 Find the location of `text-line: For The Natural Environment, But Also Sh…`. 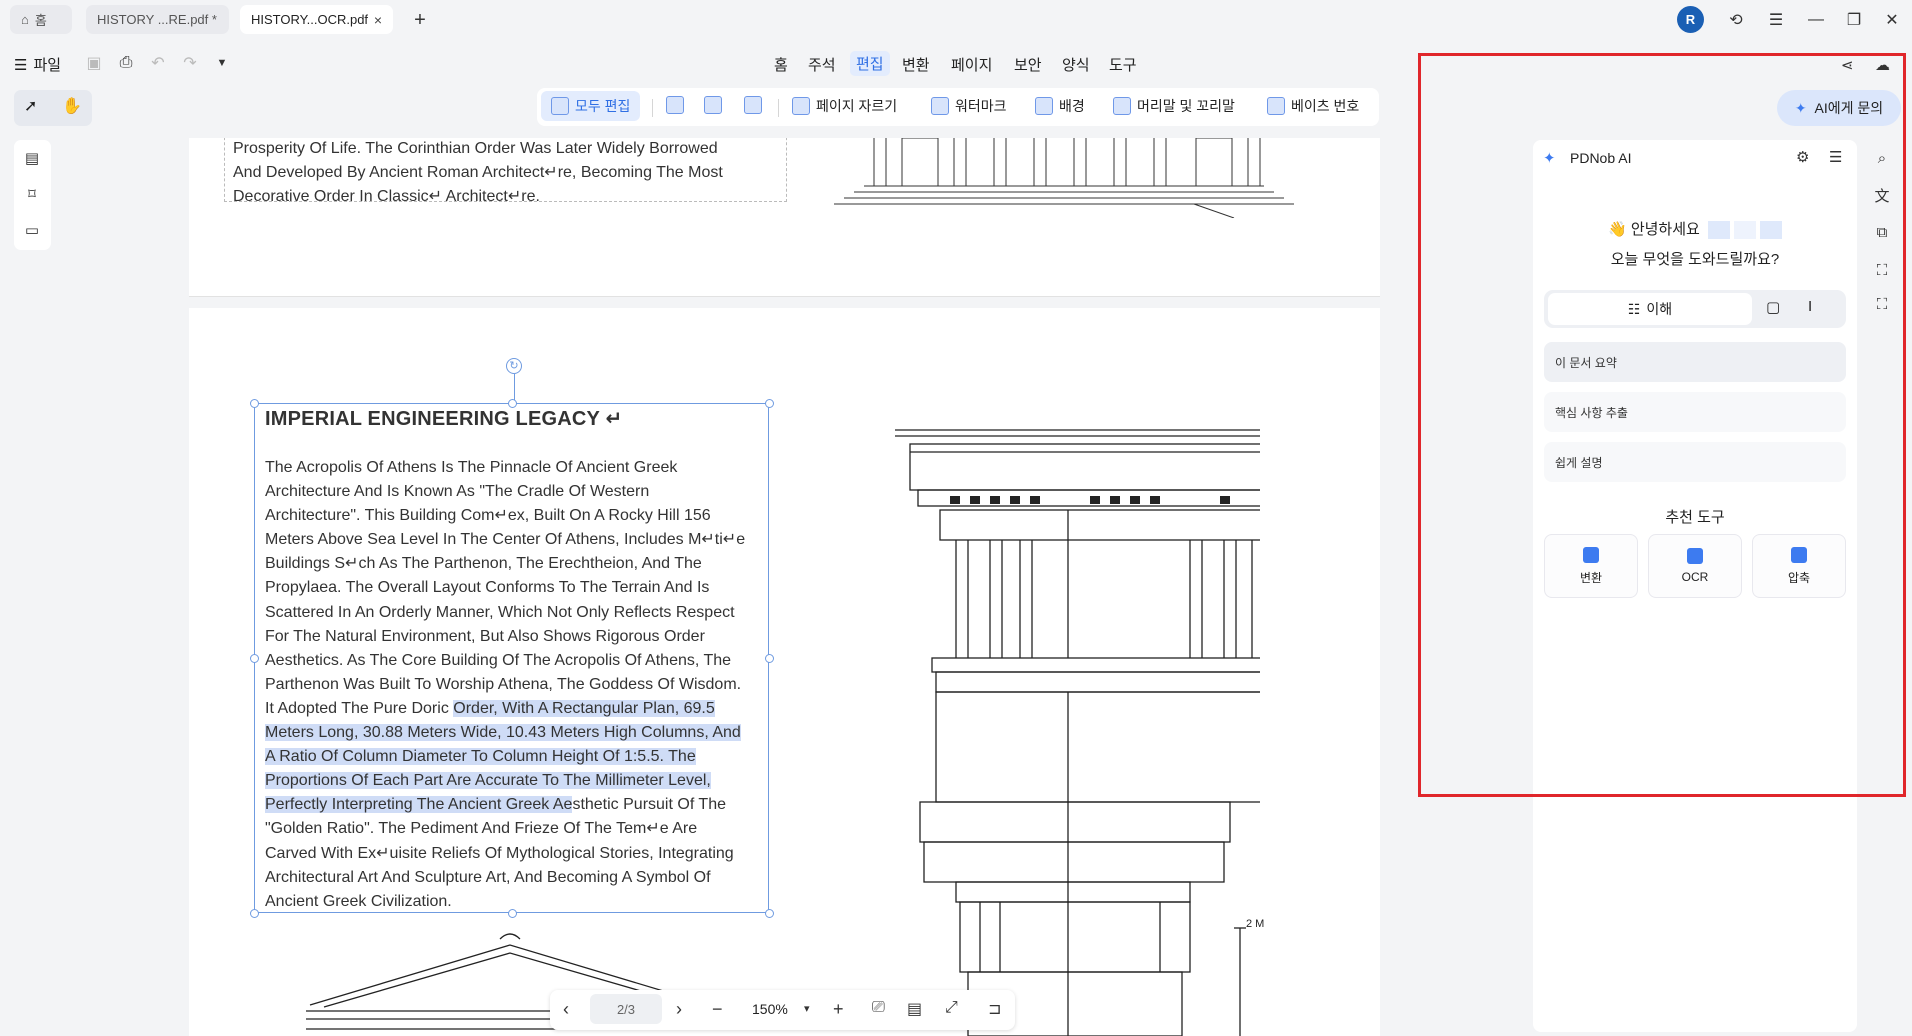

text-line: For The Natural Environment, But Also Sh… is located at coordinates (485, 636).